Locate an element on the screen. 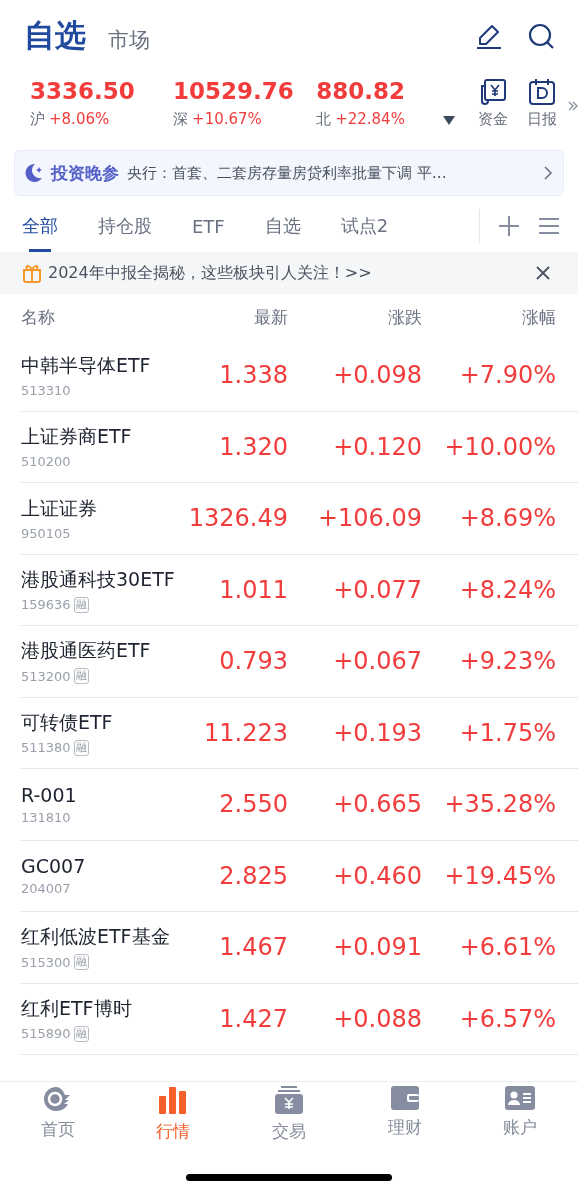  shortcut-button: 资金 is located at coordinates (493, 103).